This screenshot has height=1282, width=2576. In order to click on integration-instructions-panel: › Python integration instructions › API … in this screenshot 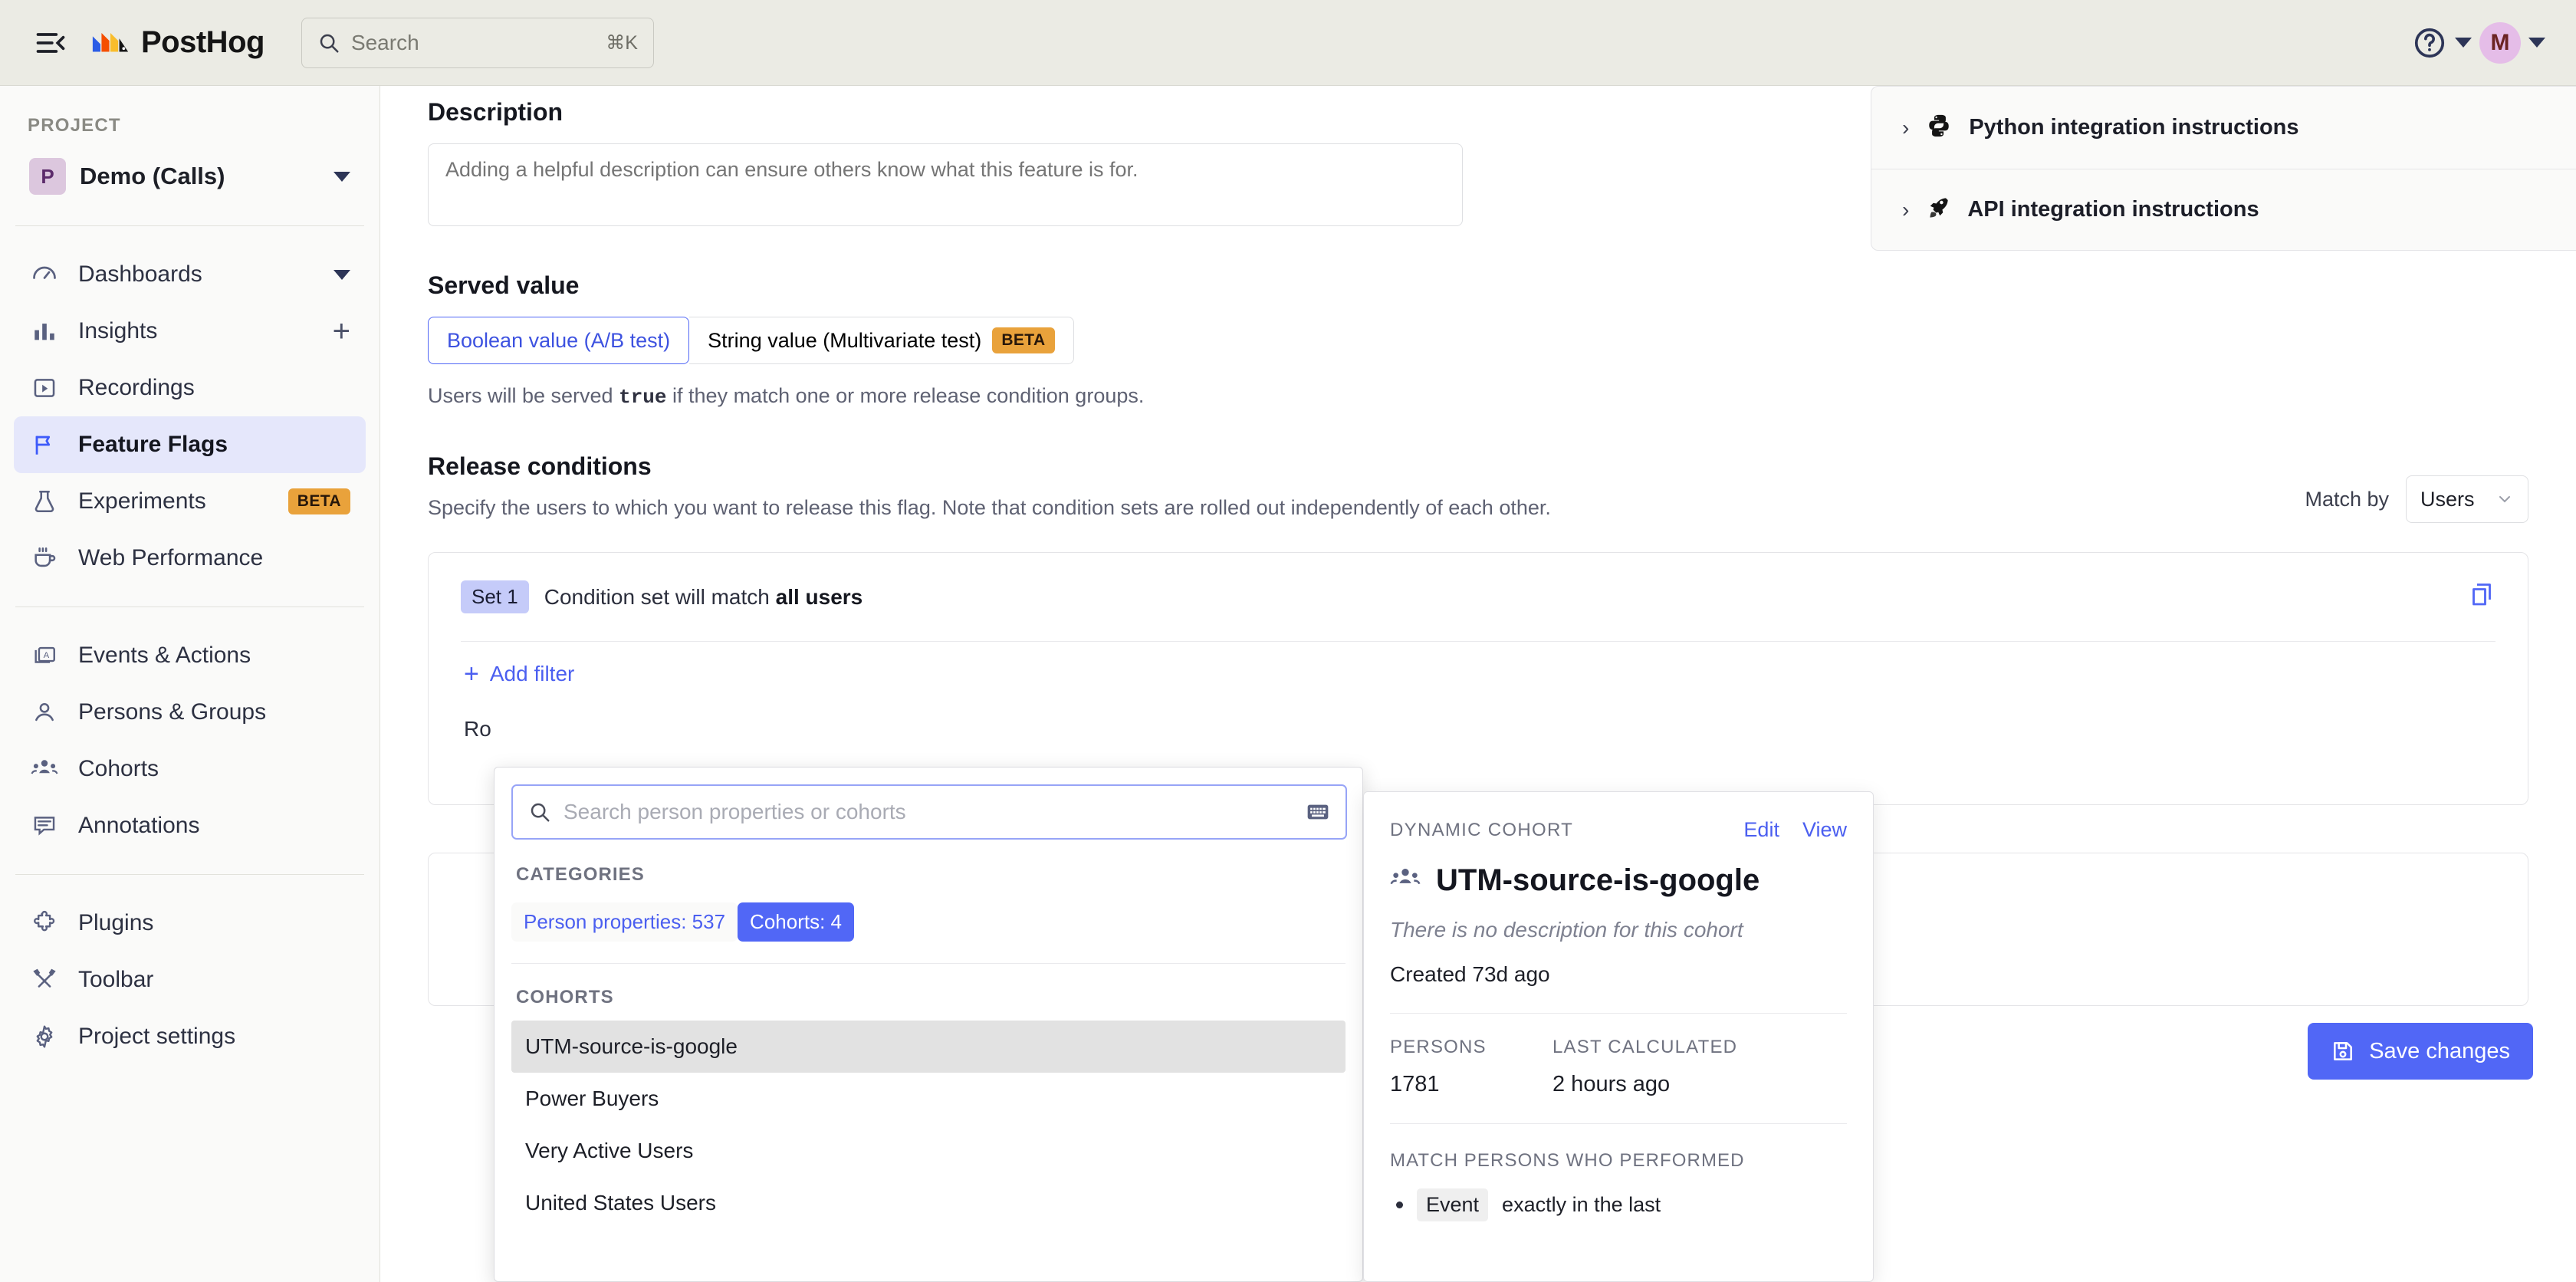, I will do `click(2224, 168)`.